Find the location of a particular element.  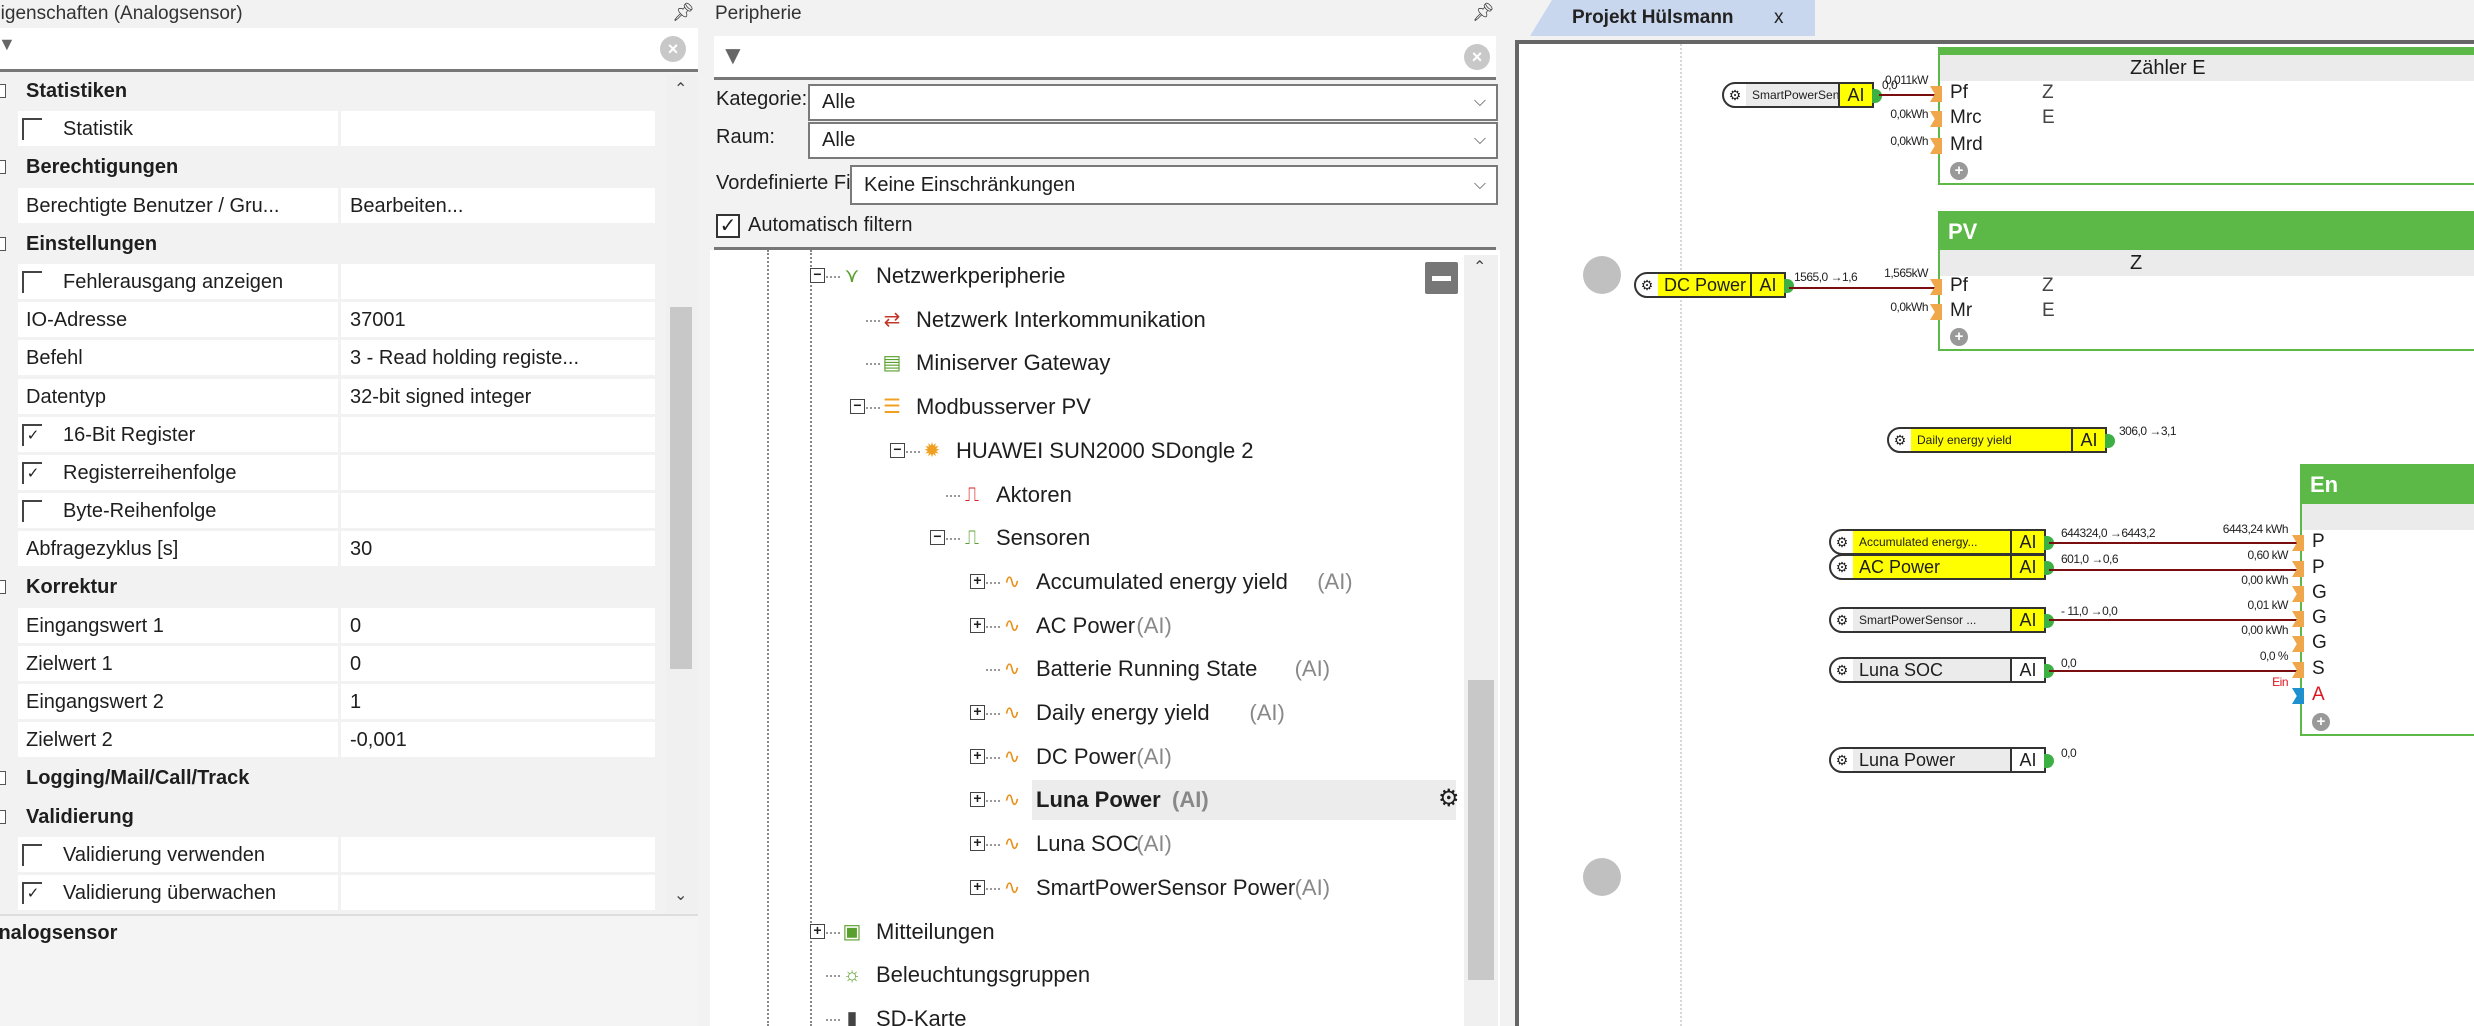

property-row: Zielwert 2 -0,001 is located at coordinates (330, 740).